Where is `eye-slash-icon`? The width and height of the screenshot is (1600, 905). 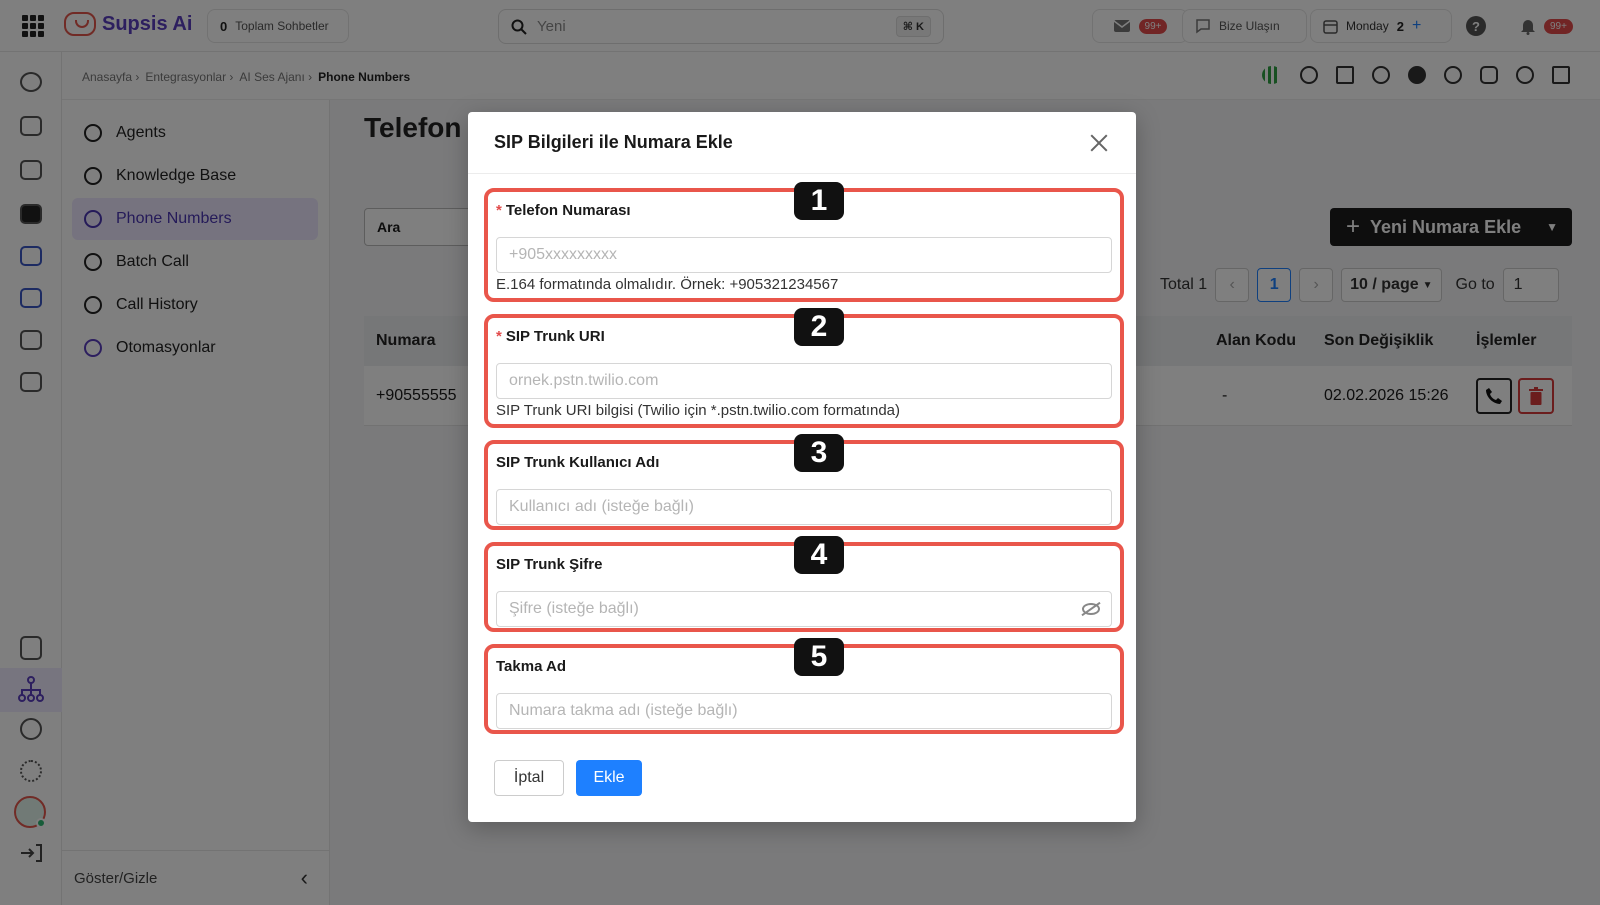 eye-slash-icon is located at coordinates (1091, 609).